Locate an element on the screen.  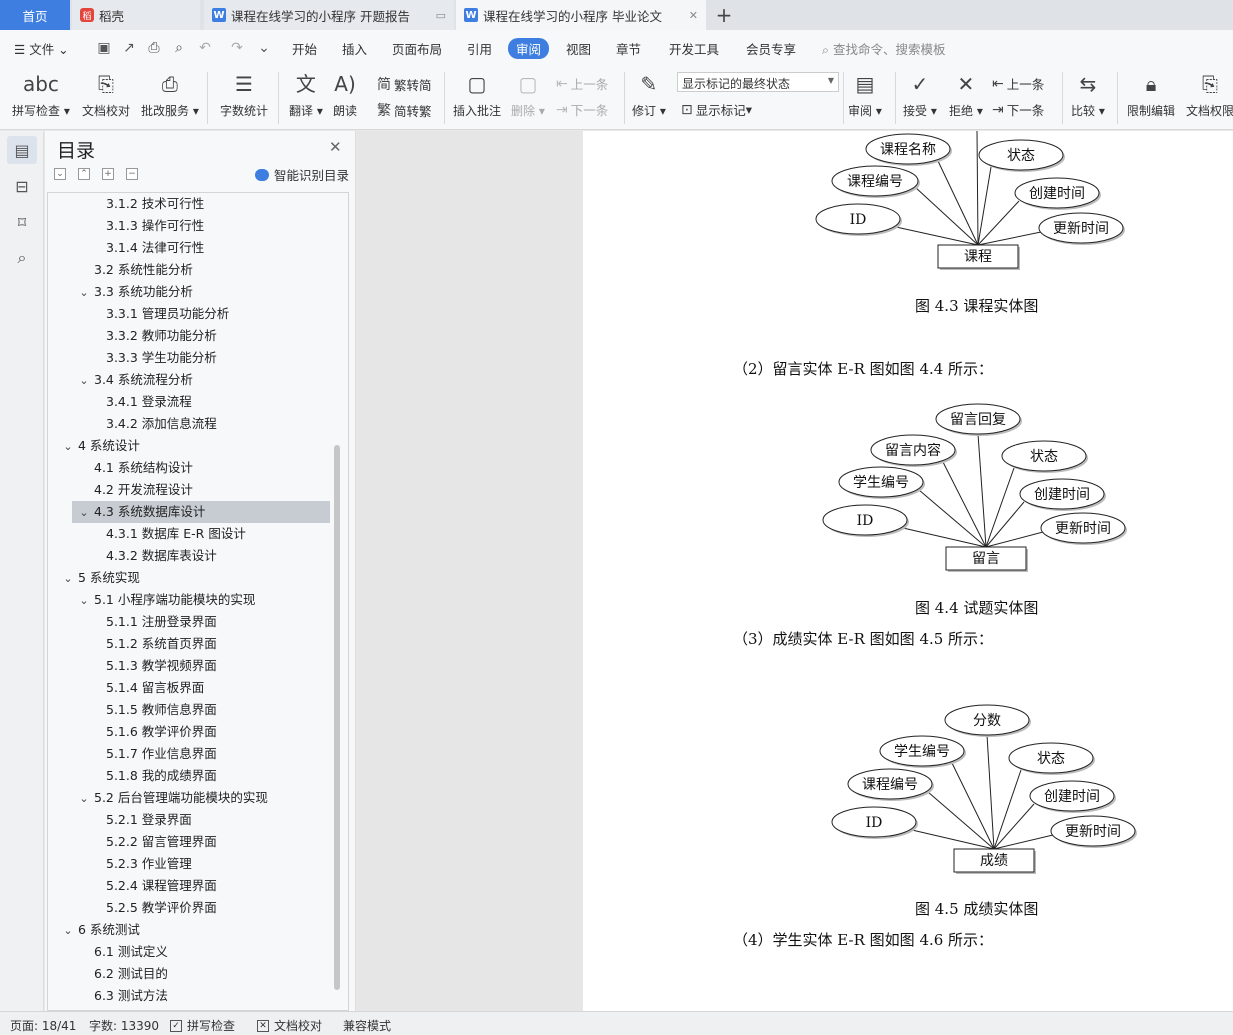
remove-heading-icon: − is located at coordinates (132, 174).